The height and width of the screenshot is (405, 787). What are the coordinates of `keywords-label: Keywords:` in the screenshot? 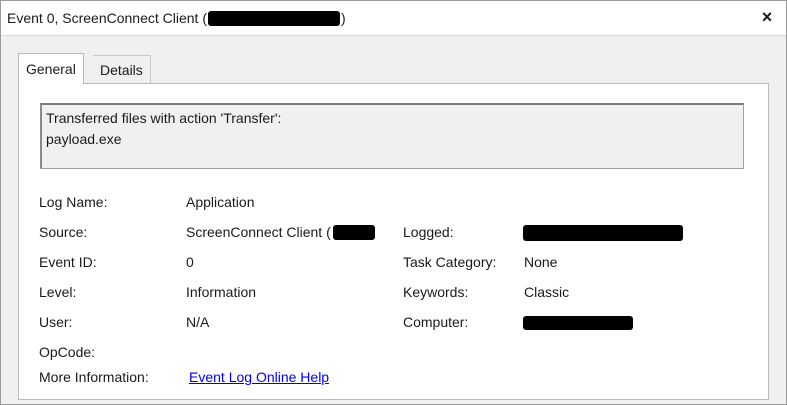 It's located at (436, 292).